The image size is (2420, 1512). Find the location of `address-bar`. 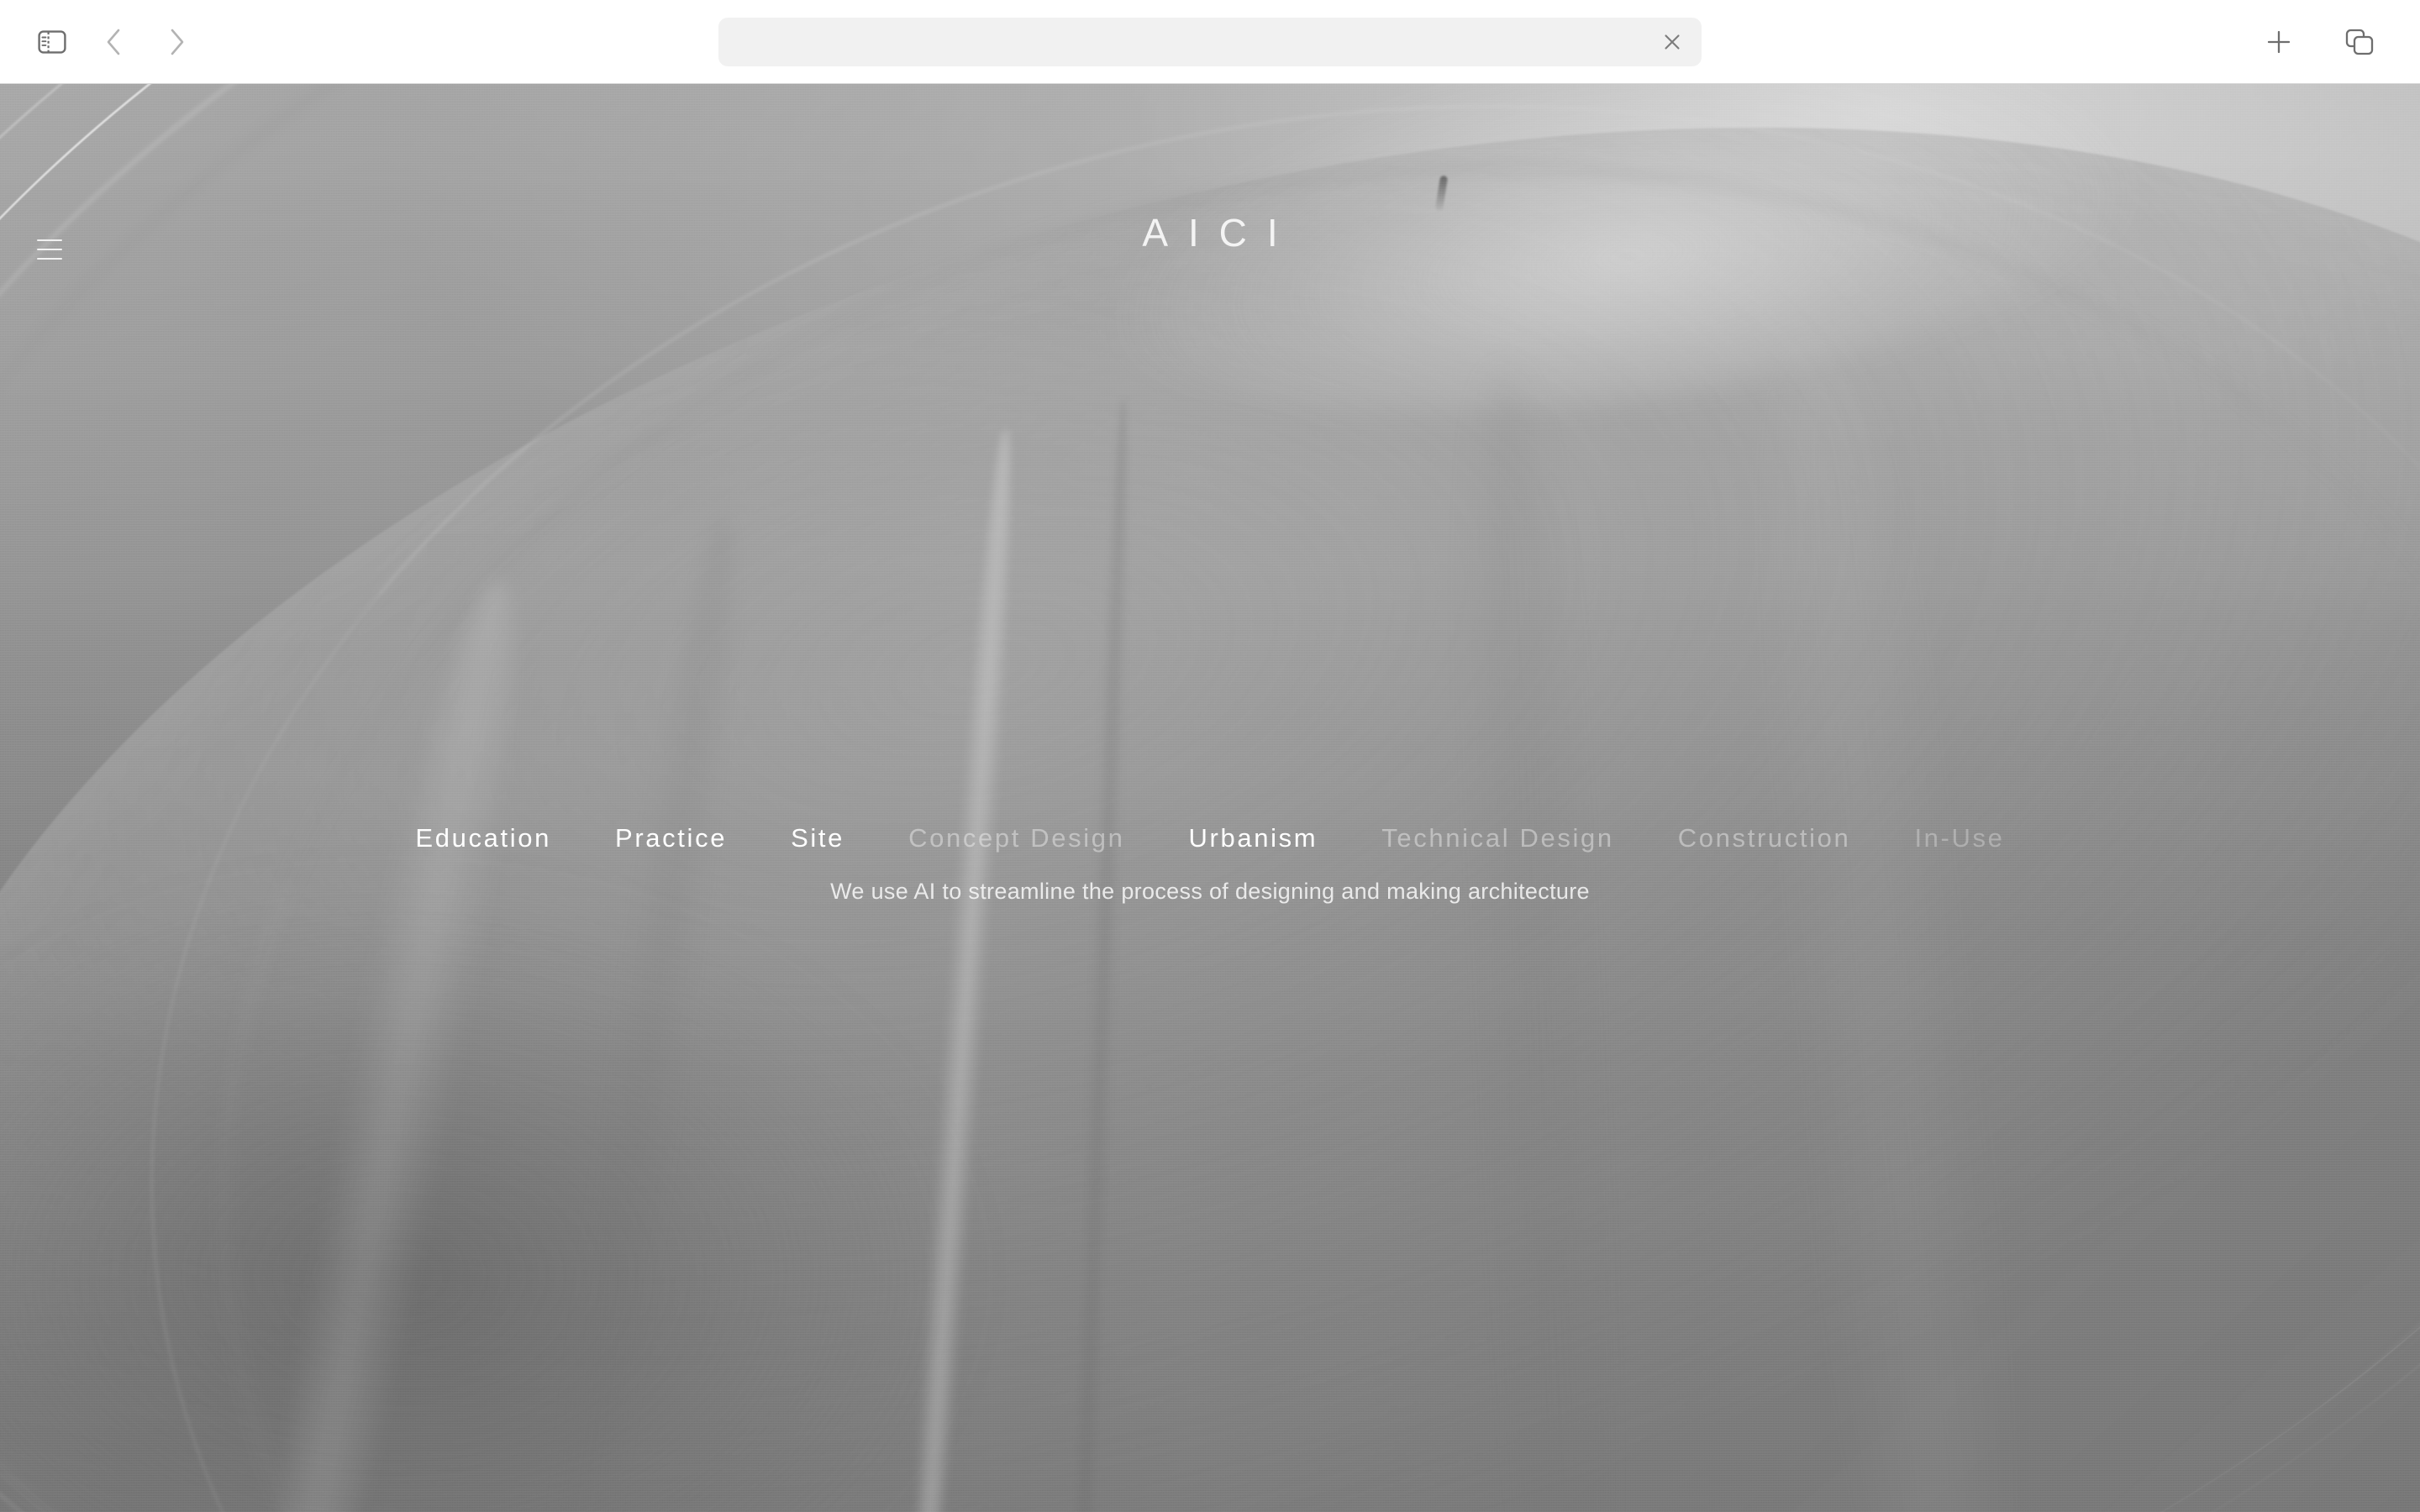

address-bar is located at coordinates (1210, 41).